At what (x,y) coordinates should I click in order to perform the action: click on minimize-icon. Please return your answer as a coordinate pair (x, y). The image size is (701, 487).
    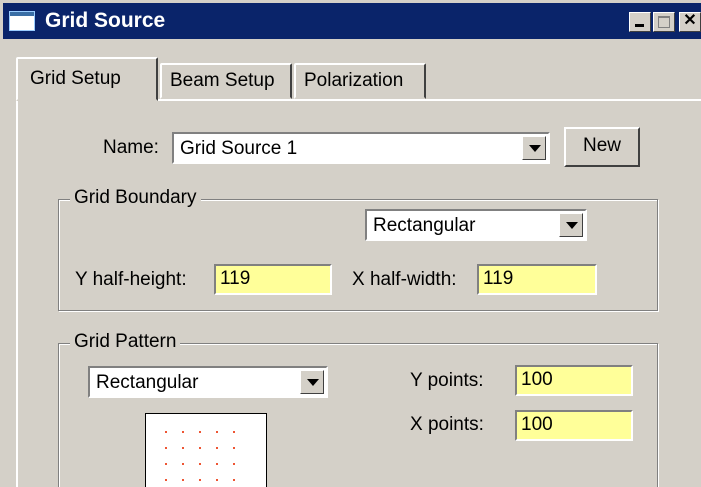
    Looking at the image, I should click on (639, 25).